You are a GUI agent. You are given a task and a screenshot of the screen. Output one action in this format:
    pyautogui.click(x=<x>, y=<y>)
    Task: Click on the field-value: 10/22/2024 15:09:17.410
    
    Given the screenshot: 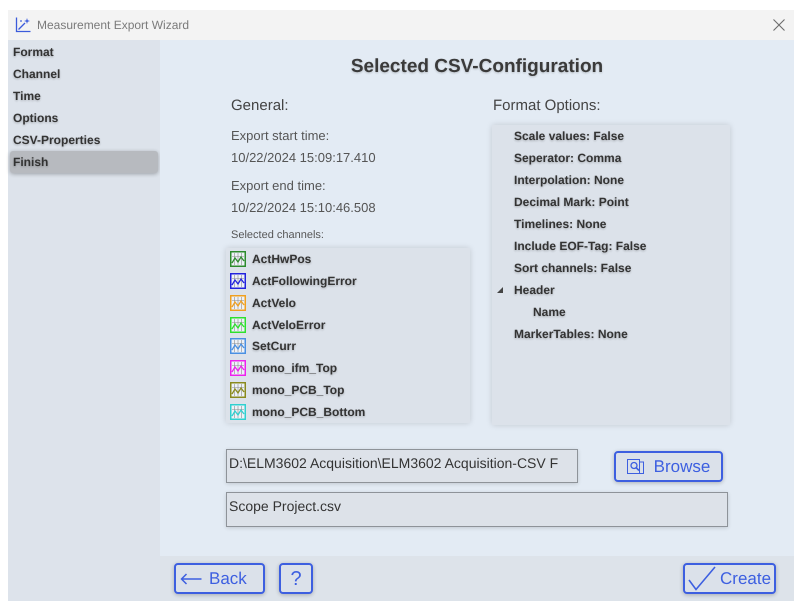 What is the action you would take?
    pyautogui.click(x=303, y=158)
    